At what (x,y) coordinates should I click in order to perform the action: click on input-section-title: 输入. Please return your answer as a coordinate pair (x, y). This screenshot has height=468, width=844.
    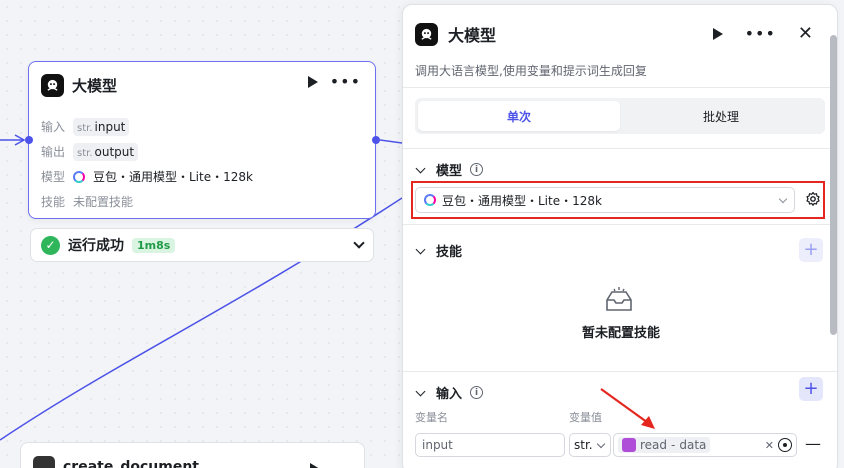
    Looking at the image, I should click on (449, 394).